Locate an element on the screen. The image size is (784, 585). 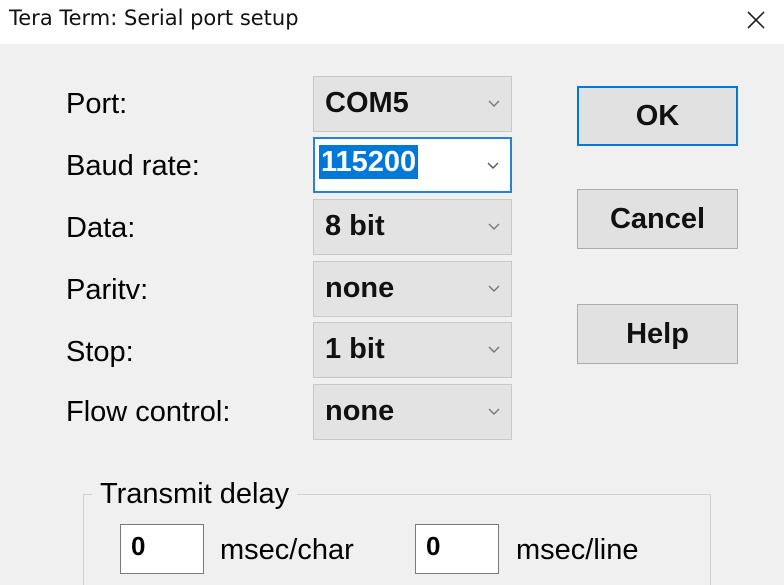
parity-value: none is located at coordinates (360, 288).